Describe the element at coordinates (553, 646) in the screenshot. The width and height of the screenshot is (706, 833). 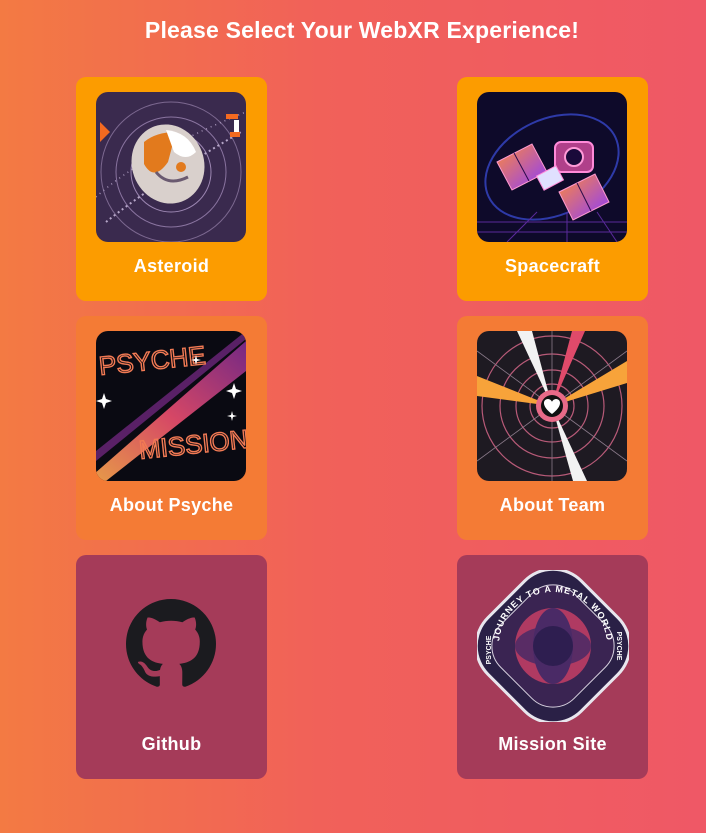
I see `psyche-badge-icon: JOURNEY TO A METAL WORLD PSYCHE PSYCHE` at that location.